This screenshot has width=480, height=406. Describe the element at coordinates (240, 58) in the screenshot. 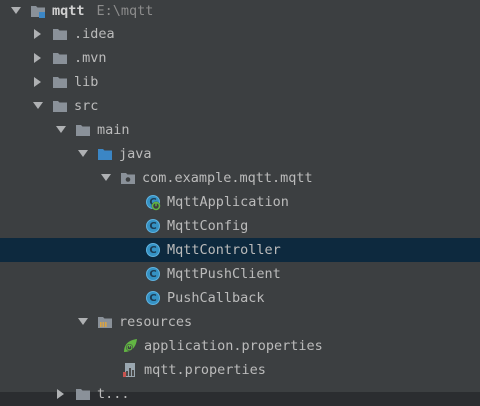

I see `tree-node-mvn: .mvn` at that location.